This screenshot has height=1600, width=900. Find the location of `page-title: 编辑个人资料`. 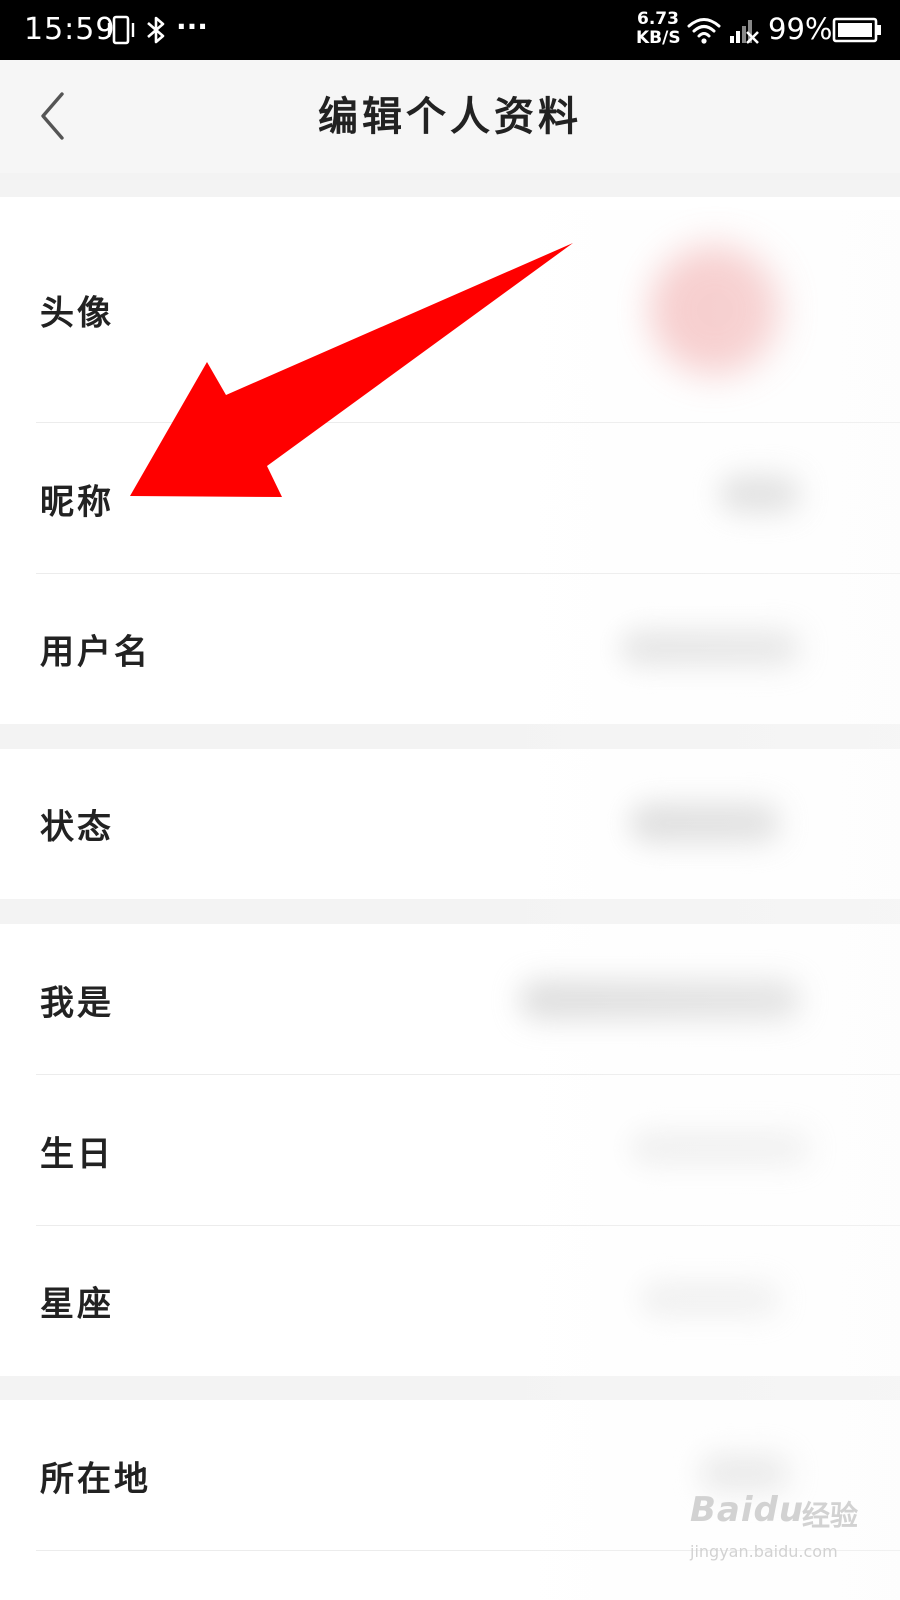

page-title: 编辑个人资料 is located at coordinates (450, 116).